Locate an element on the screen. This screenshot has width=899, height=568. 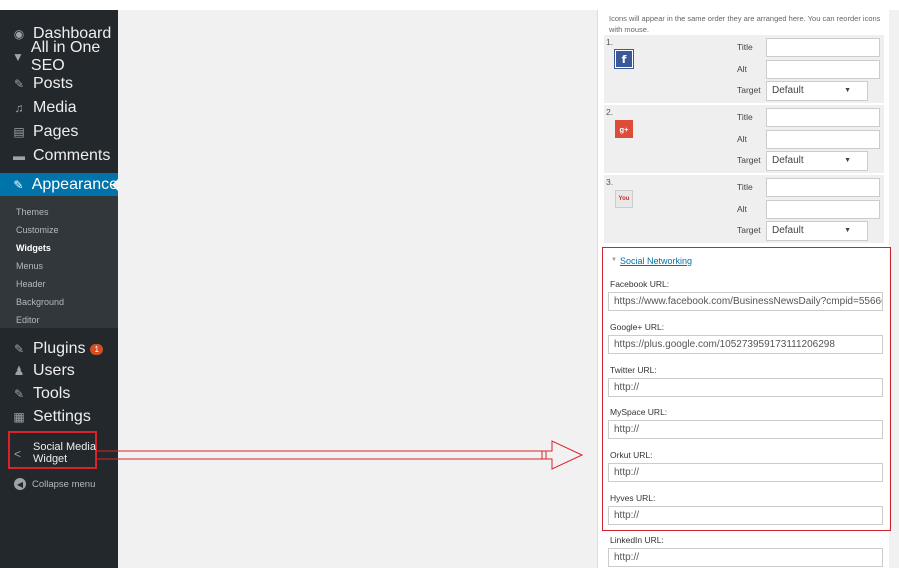
twitter-url-label: Twitter URL: is located at coordinates (633, 370).